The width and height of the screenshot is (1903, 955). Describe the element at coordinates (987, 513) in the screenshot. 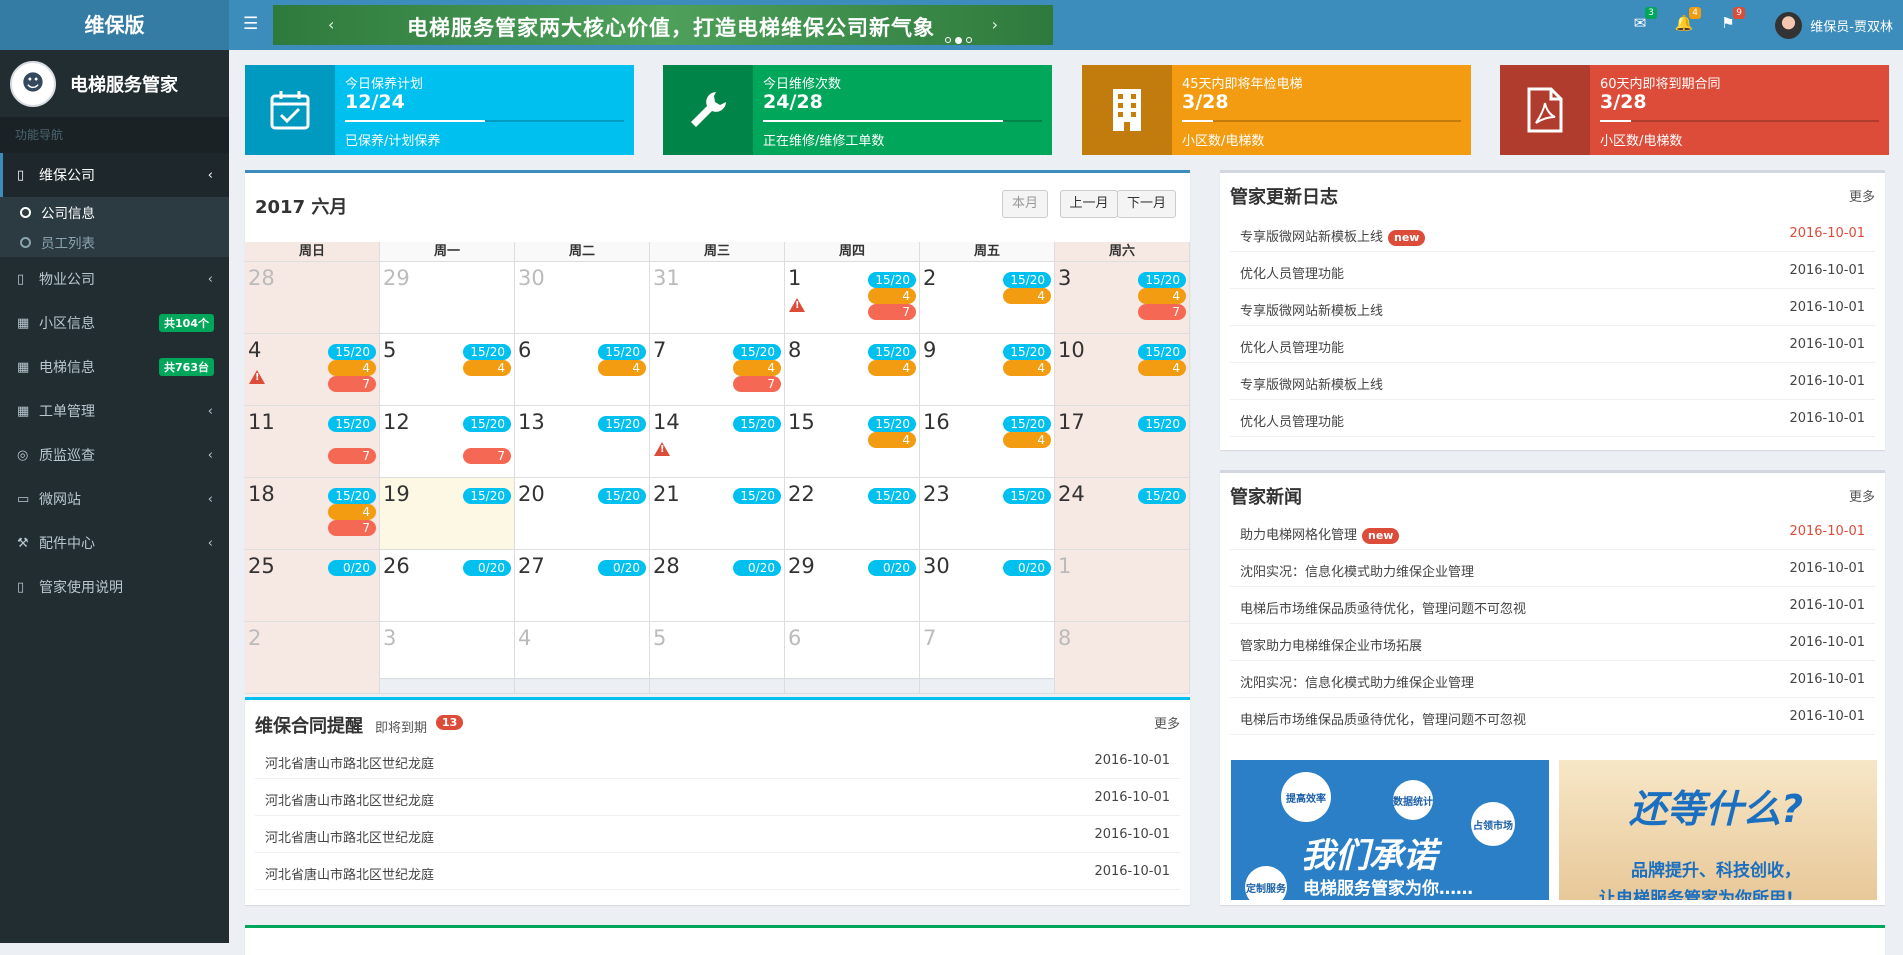

I see `calendar-day-cell: 23 15/20` at that location.